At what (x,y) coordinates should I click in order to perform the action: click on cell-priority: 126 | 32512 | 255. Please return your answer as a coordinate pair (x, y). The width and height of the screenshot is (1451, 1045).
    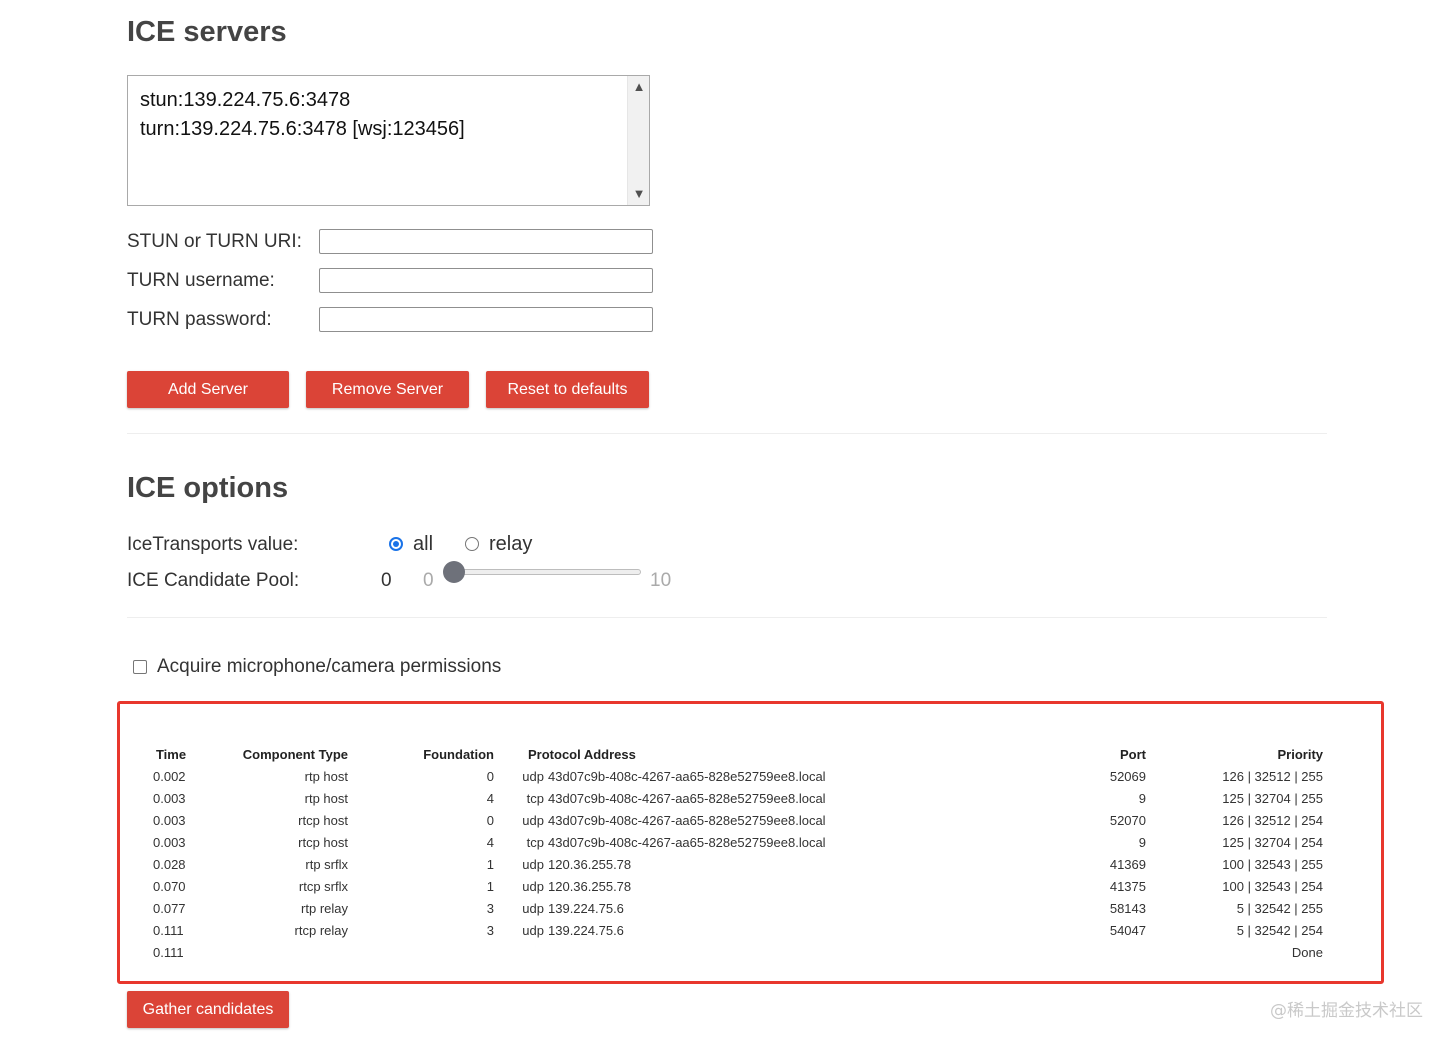
    Looking at the image, I should click on (1272, 776).